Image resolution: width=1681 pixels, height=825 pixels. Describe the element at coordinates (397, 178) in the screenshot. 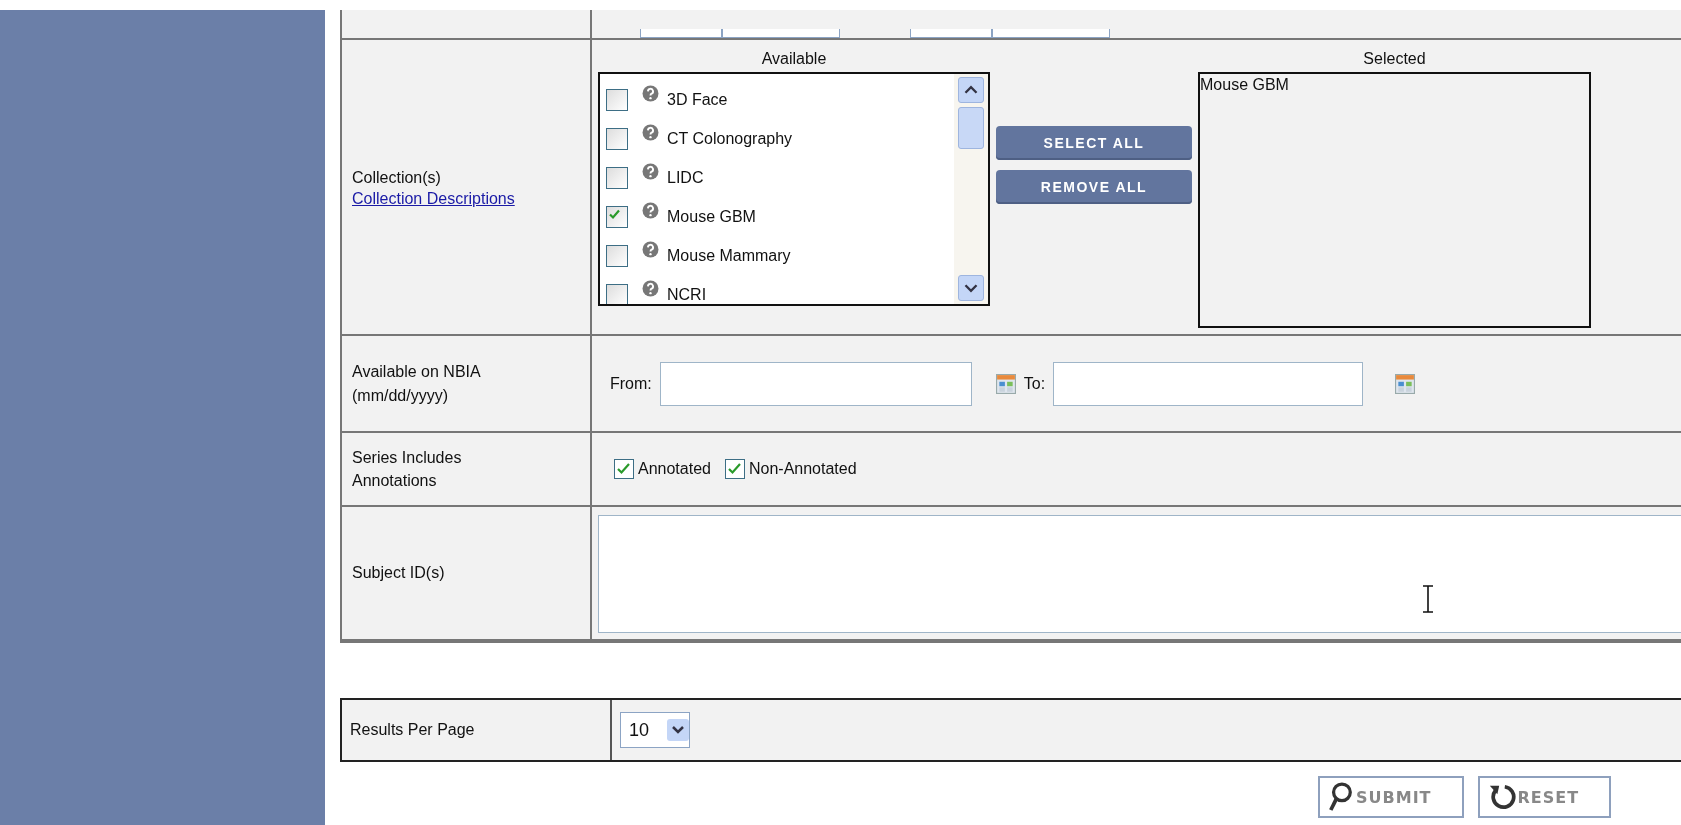

I see `field-label: Collection(s)` at that location.